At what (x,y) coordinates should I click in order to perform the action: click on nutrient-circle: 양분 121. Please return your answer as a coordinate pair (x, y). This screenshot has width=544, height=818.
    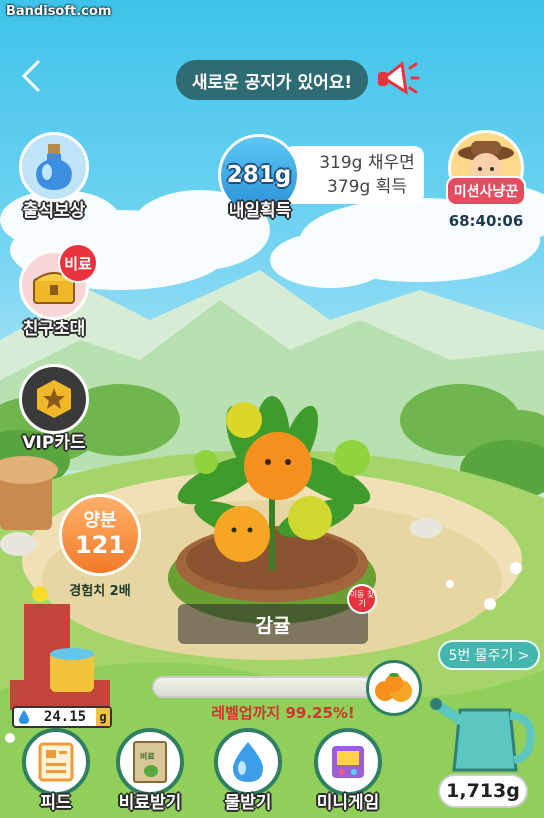
    Looking at the image, I should click on (100, 535).